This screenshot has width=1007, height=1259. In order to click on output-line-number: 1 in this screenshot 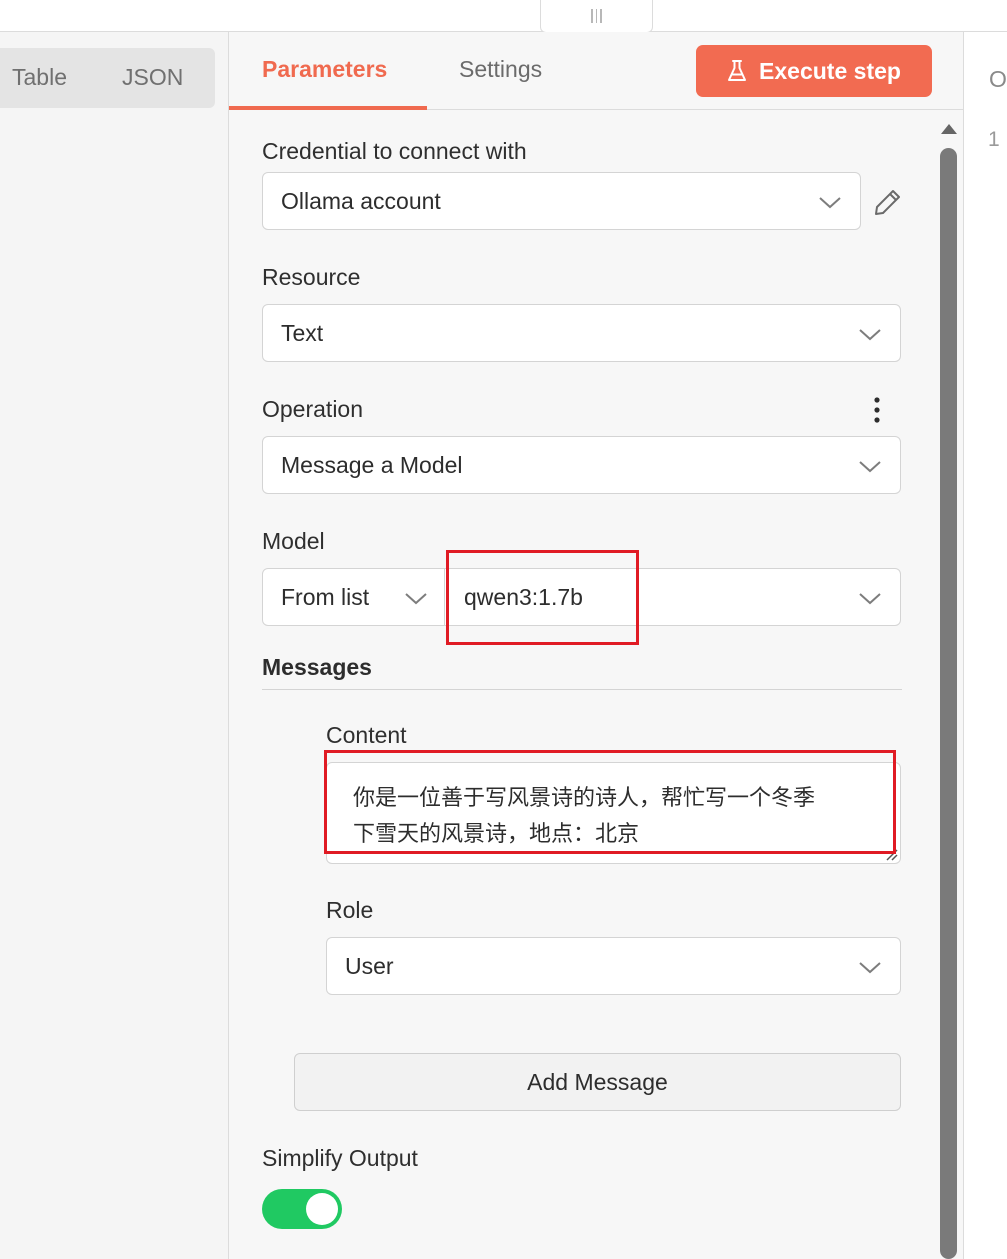, I will do `click(994, 139)`.